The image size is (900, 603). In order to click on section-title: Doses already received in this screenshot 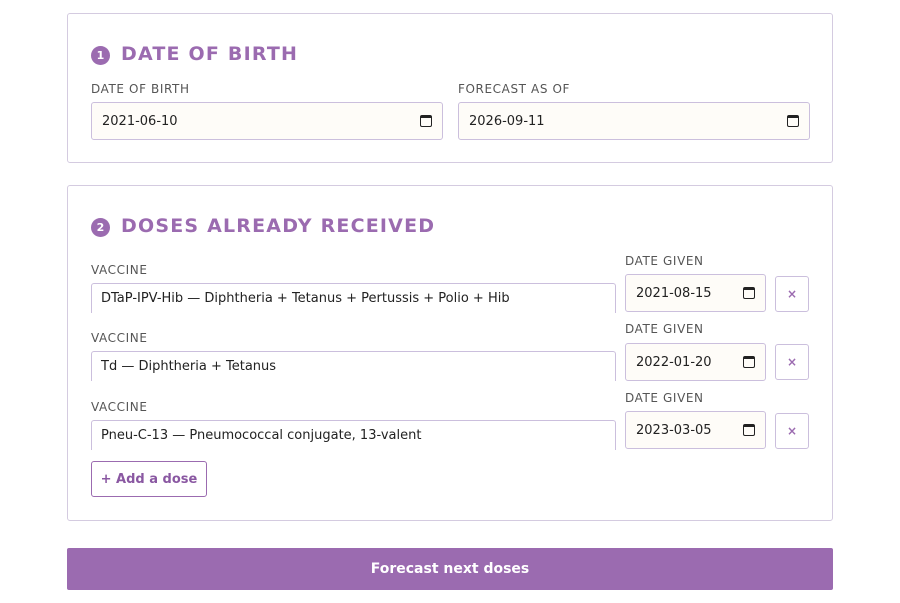, I will do `click(278, 225)`.